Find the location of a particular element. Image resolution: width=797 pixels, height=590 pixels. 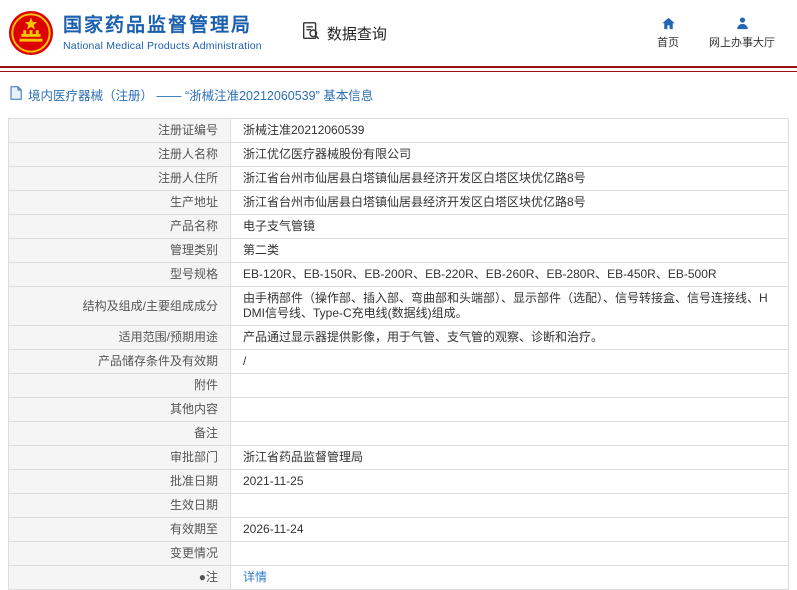

table-cell-value: 浙械注准20212060539 is located at coordinates (509, 130).